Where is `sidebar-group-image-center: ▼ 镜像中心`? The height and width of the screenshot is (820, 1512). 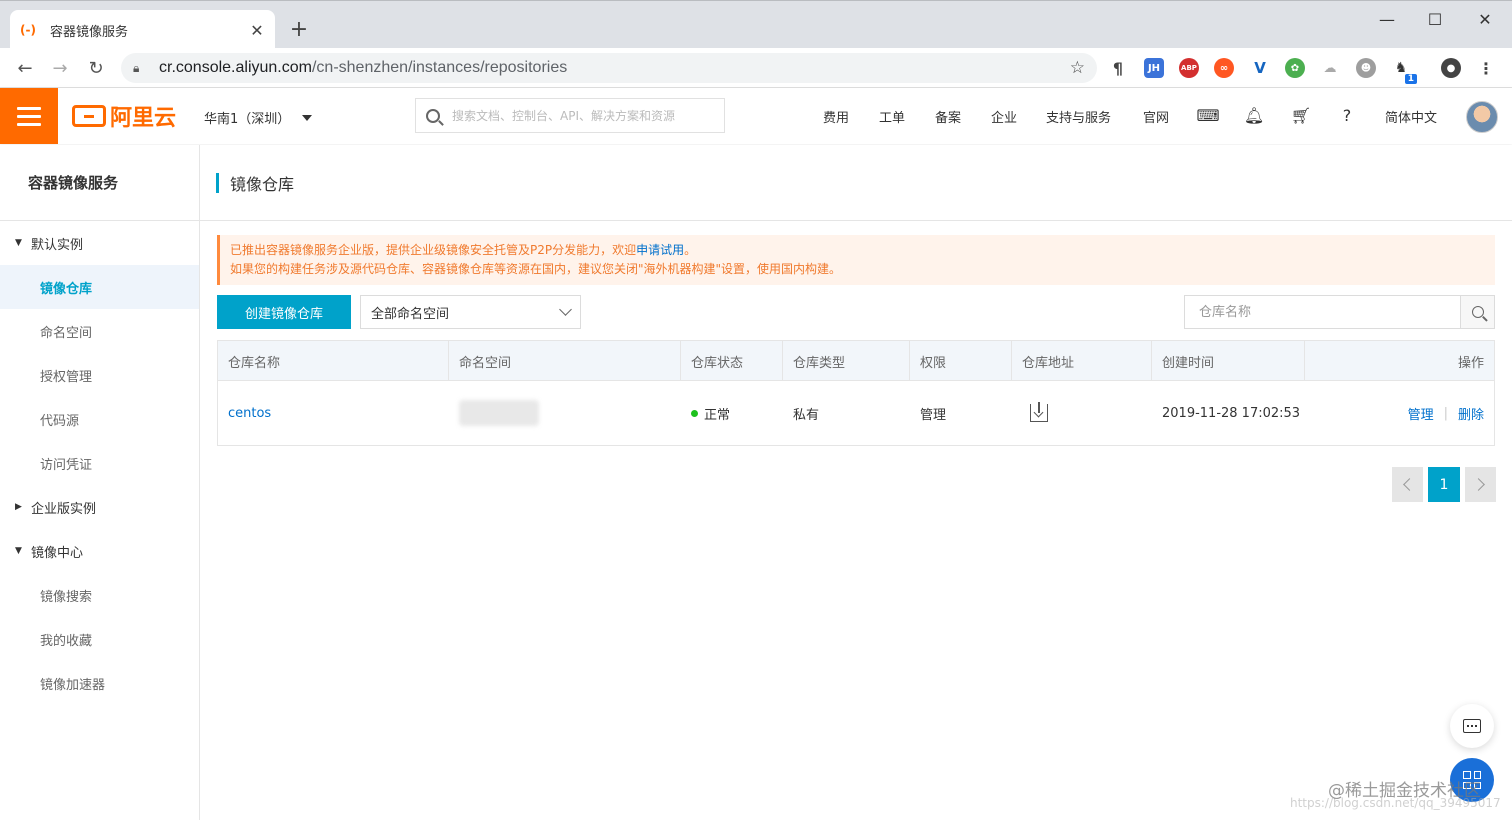 sidebar-group-image-center: ▼ 镜像中心 is located at coordinates (99, 551).